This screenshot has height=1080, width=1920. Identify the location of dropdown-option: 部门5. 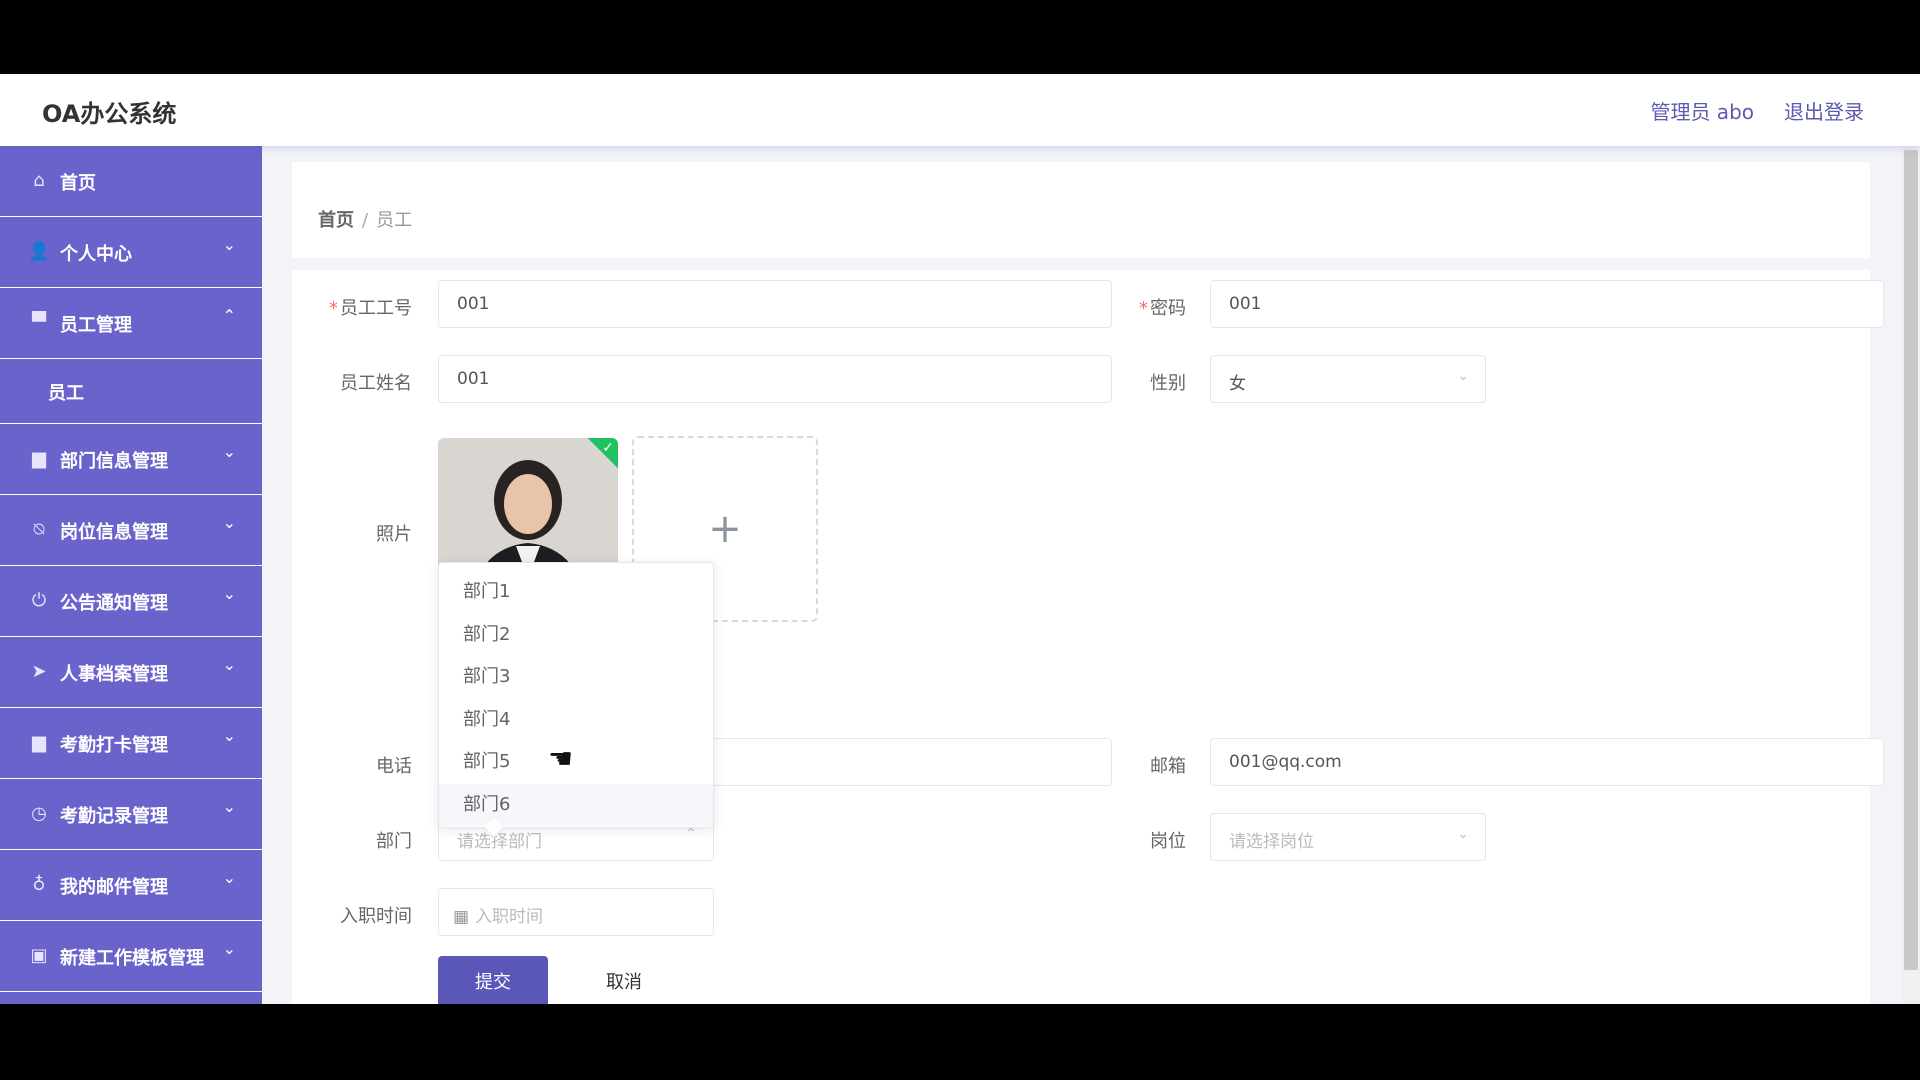
(576, 762).